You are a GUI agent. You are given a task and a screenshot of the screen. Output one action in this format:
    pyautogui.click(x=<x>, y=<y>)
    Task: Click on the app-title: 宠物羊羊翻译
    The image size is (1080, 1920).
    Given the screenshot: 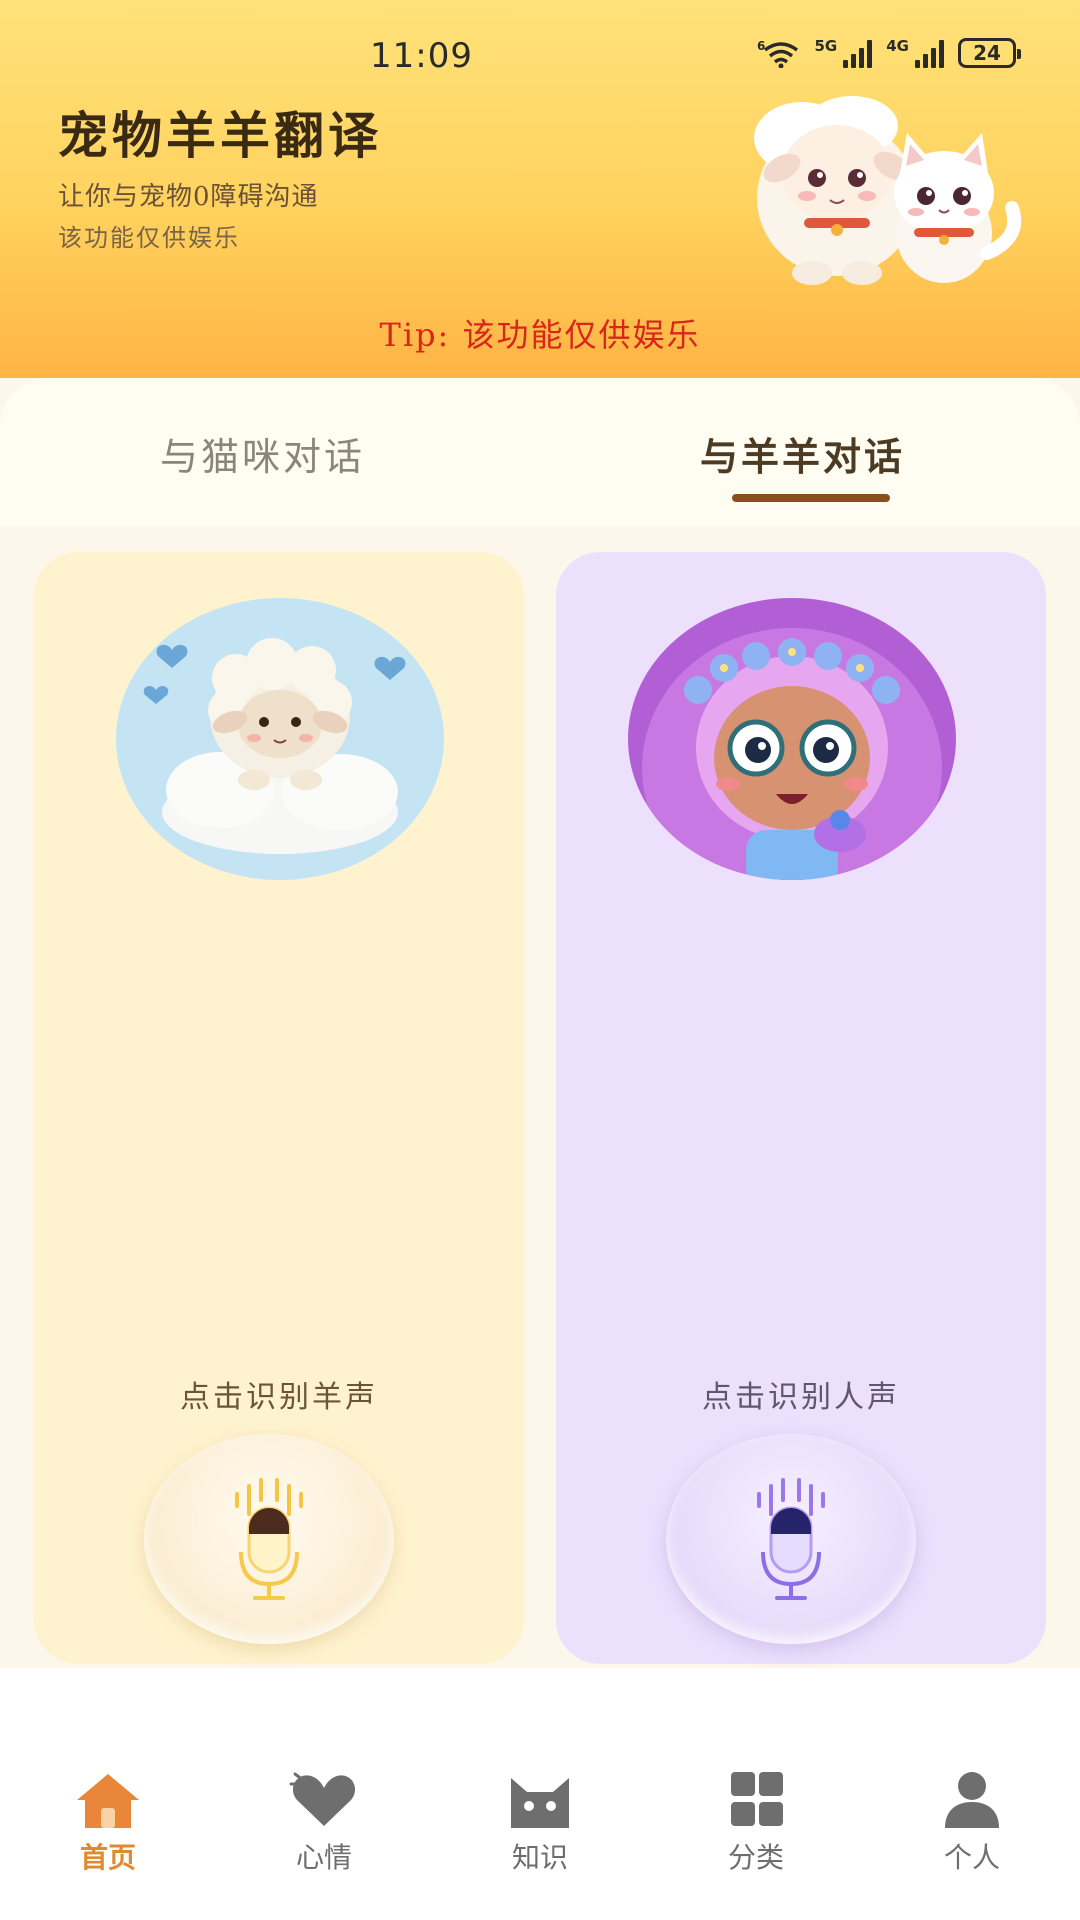 What is the action you would take?
    pyautogui.click(x=220, y=135)
    